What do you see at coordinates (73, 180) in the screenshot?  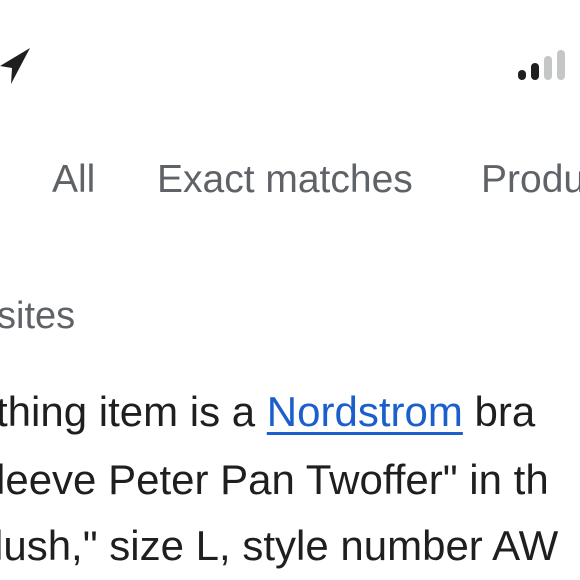 I see `tab-all: All` at bounding box center [73, 180].